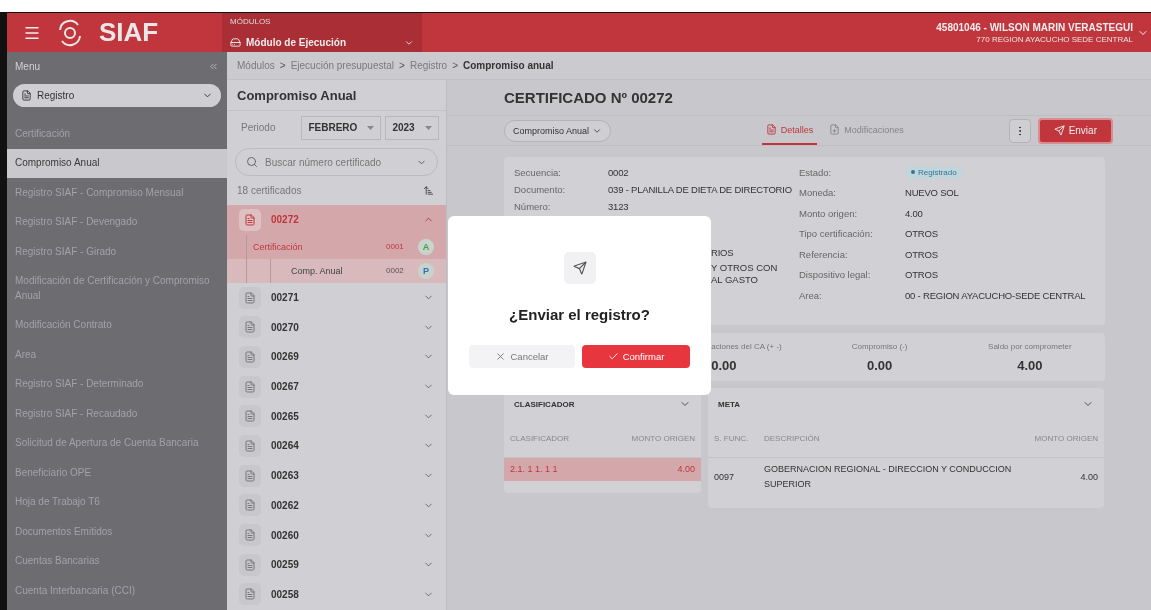 The image size is (1151, 610). I want to click on tree-item: Comp. Anual 0002 P, so click(336, 270).